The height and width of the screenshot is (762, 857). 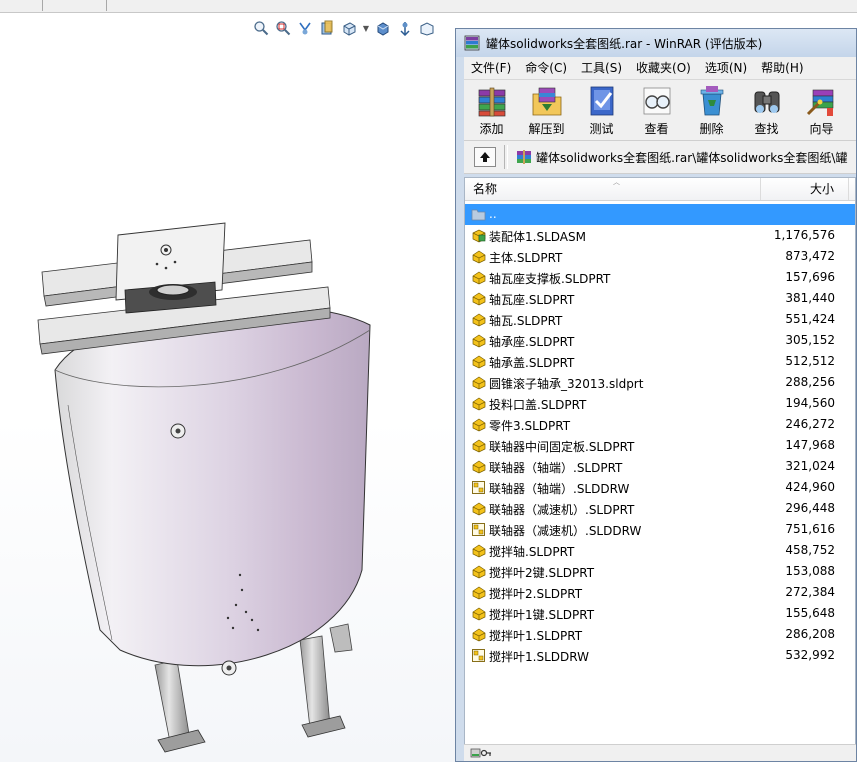 I want to click on extract-folder-icon, so click(x=546, y=101).